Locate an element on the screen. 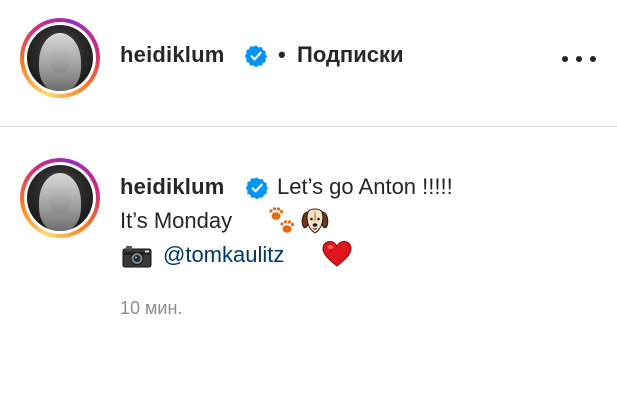  header-divider is located at coordinates (308, 126).